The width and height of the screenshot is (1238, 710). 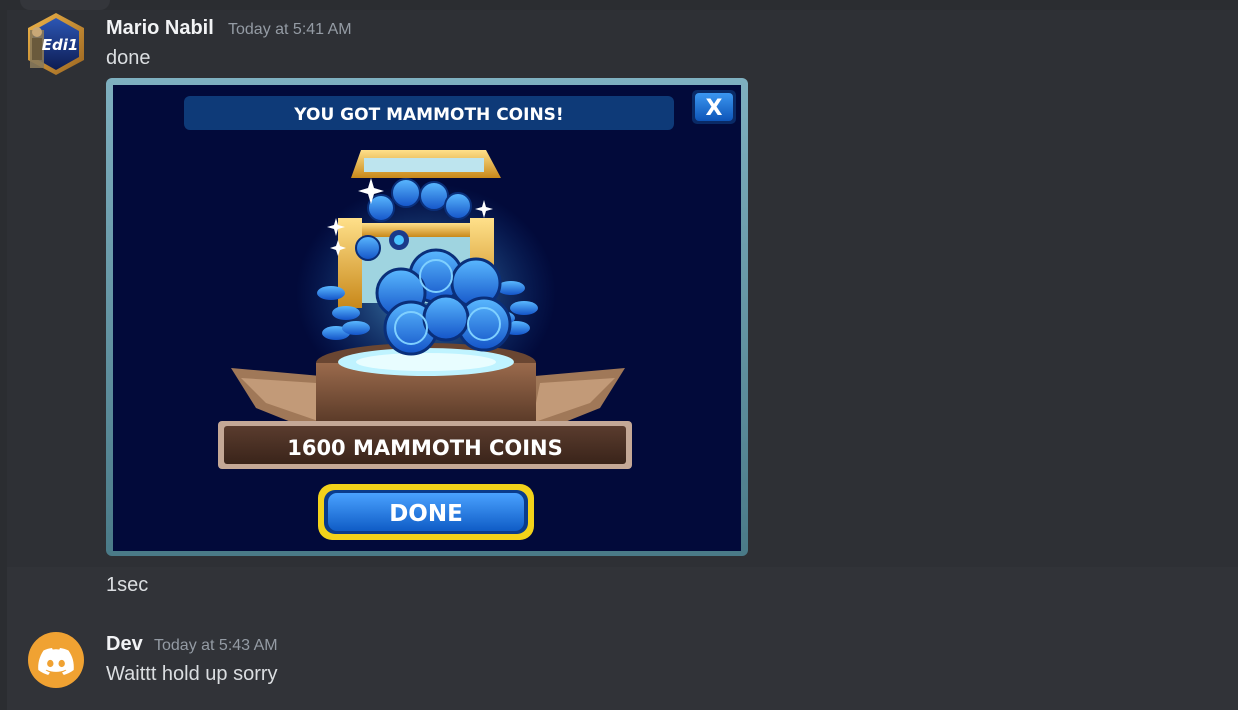 I want to click on done-label: DONE, so click(x=426, y=514).